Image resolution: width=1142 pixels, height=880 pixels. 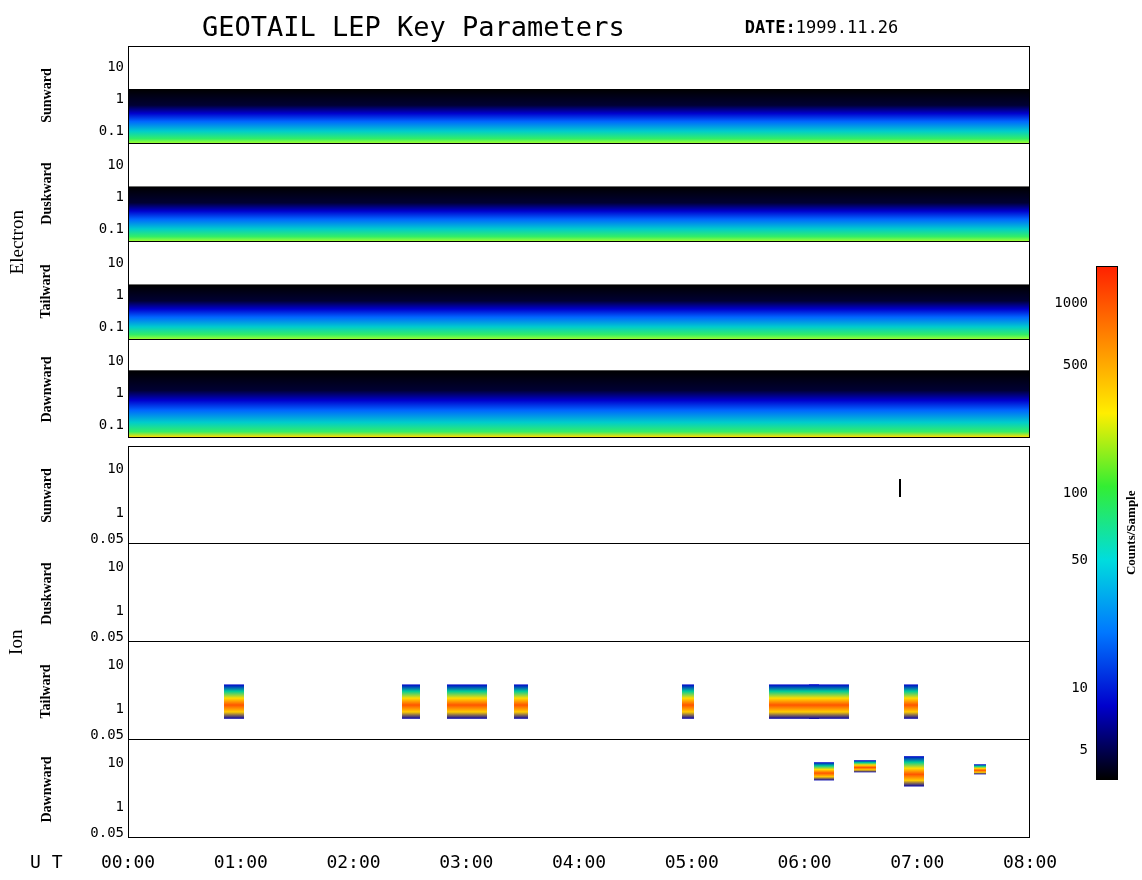 What do you see at coordinates (804, 862) in the screenshot?
I see `x-tick-label: 06:00` at bounding box center [804, 862].